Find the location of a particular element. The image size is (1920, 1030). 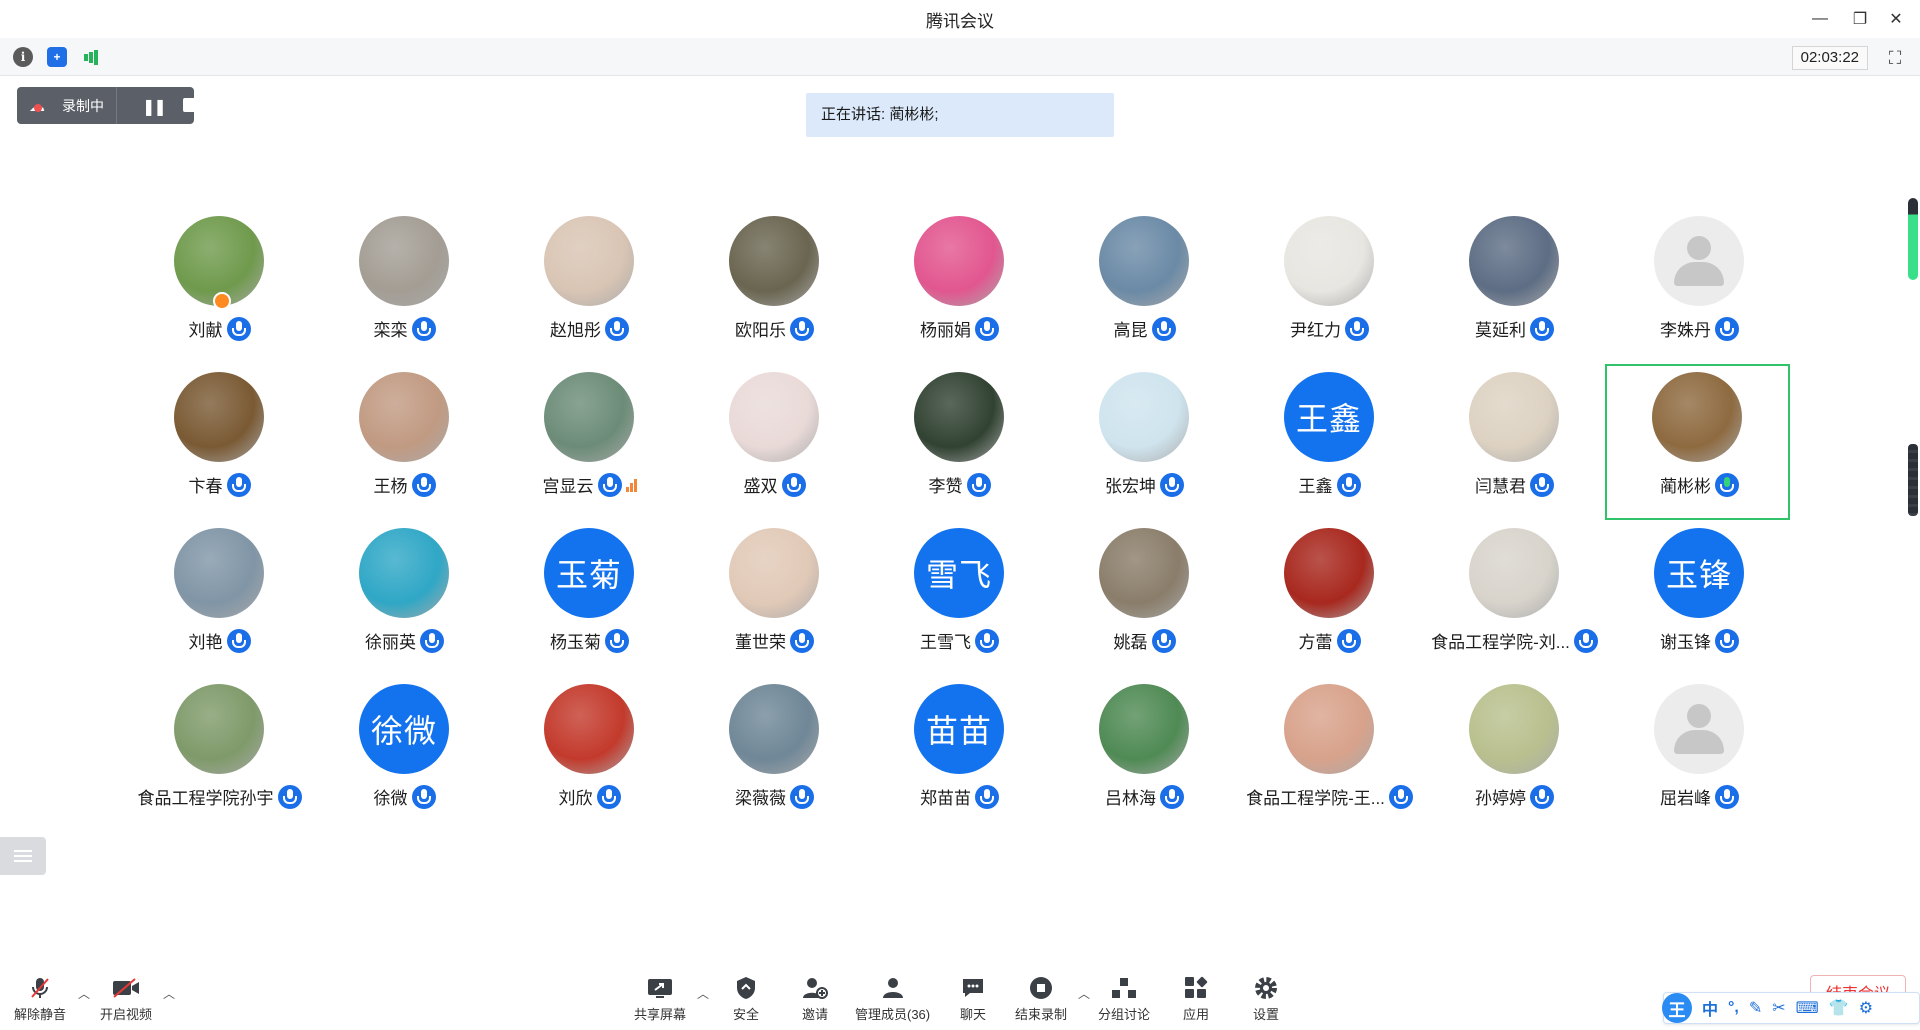

unmute-label: 解除静音 is located at coordinates (40, 1014).